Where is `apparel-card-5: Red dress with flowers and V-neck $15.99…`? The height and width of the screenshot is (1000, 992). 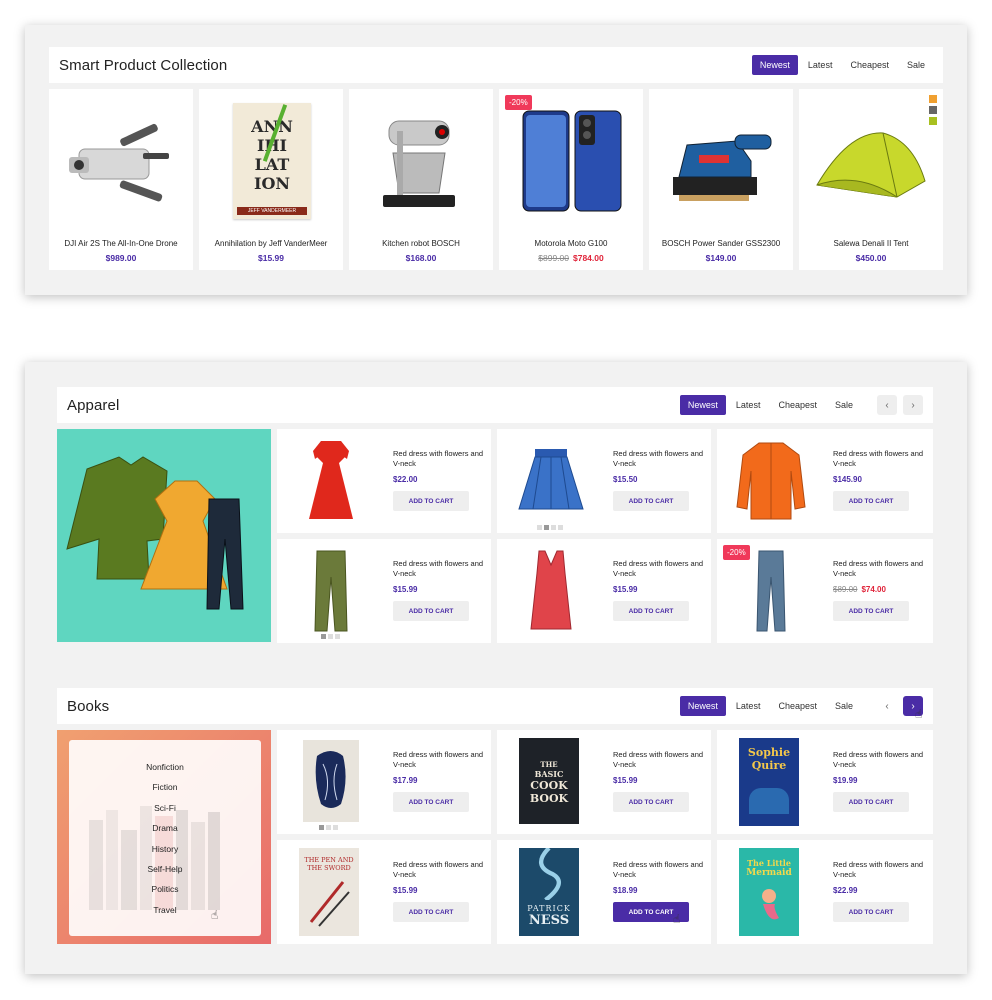 apparel-card-5: Red dress with flowers and V-neck $15.99… is located at coordinates (604, 591).